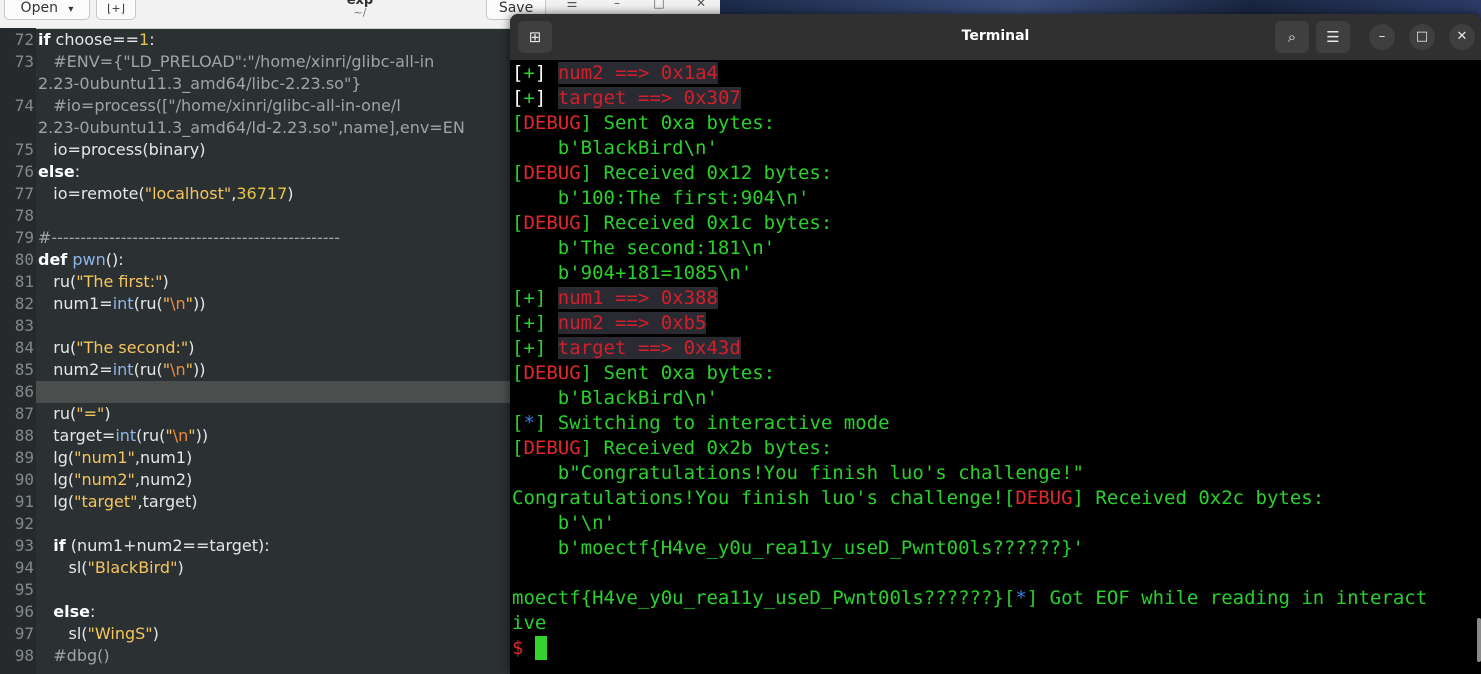 The width and height of the screenshot is (1481, 674). What do you see at coordinates (24, 479) in the screenshot?
I see `line-number: 90` at bounding box center [24, 479].